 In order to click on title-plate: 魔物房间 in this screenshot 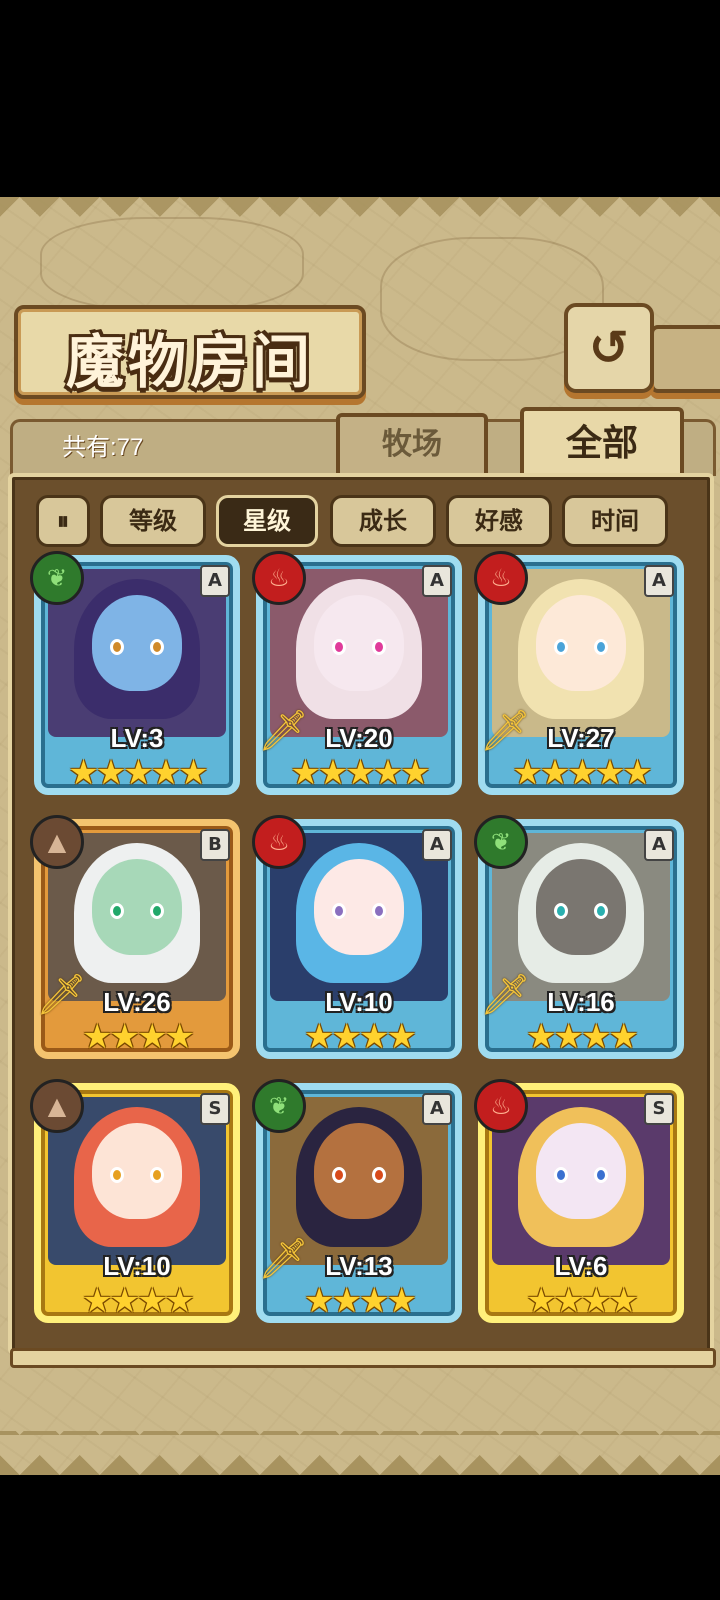, I will do `click(190, 352)`.